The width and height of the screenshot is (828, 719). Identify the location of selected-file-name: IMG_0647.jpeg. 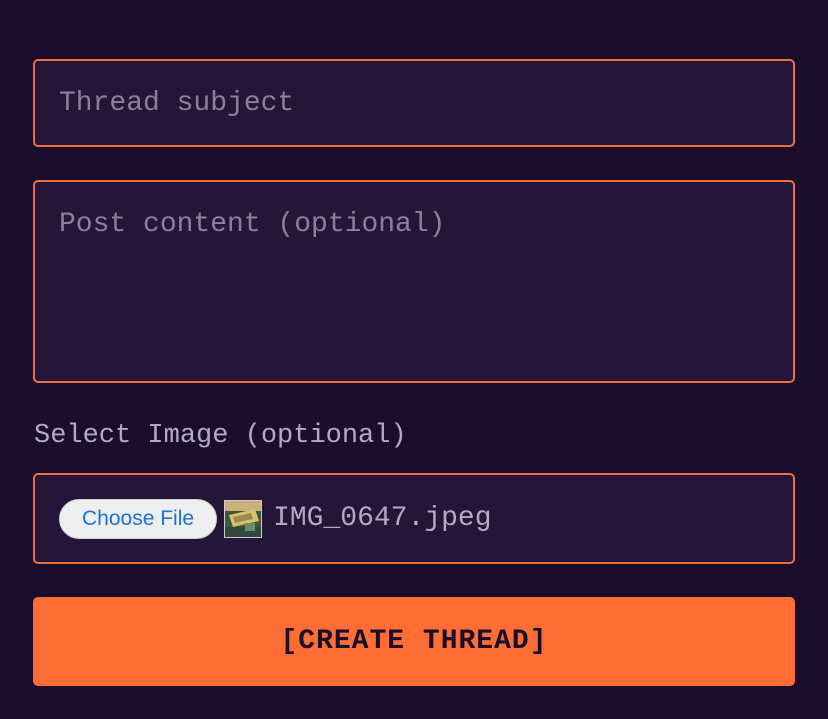
(382, 518).